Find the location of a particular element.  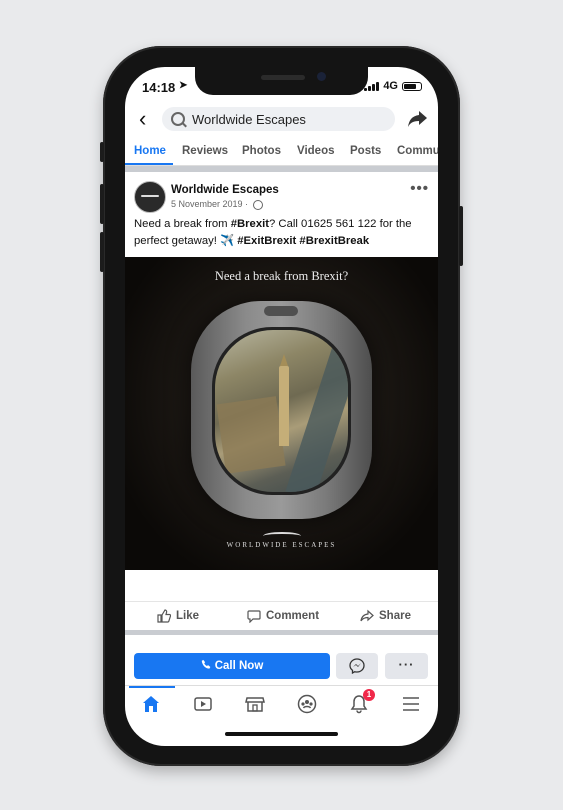

image-logo-text: WORLDWIDE ESCAPES is located at coordinates (281, 545).